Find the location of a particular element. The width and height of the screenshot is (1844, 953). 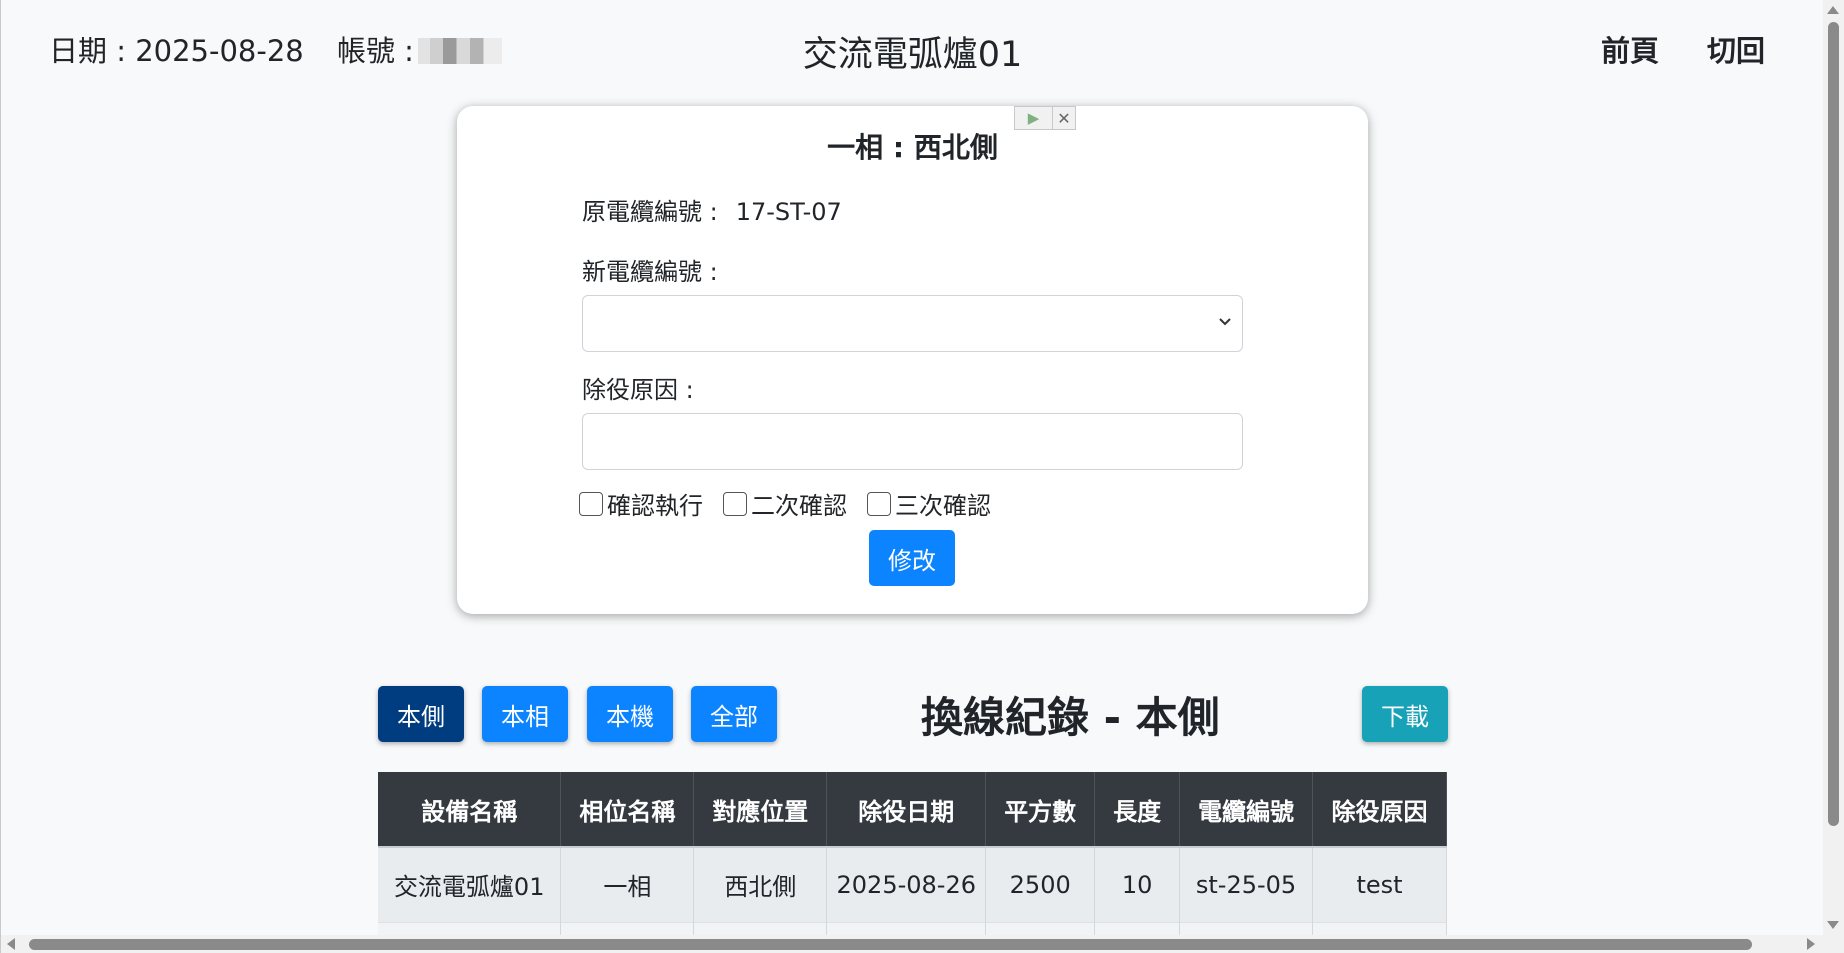

second-confirm-checkbox: 二次確認 is located at coordinates (785, 503).